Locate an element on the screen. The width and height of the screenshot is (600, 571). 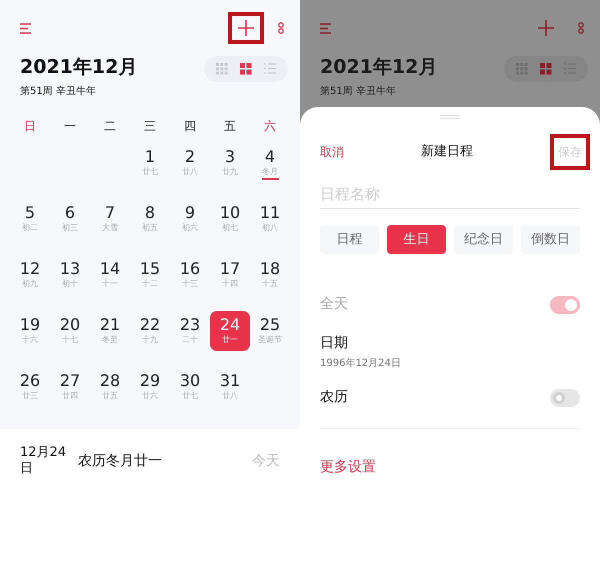
calendar-day: 8 初五 is located at coordinates (150, 219).